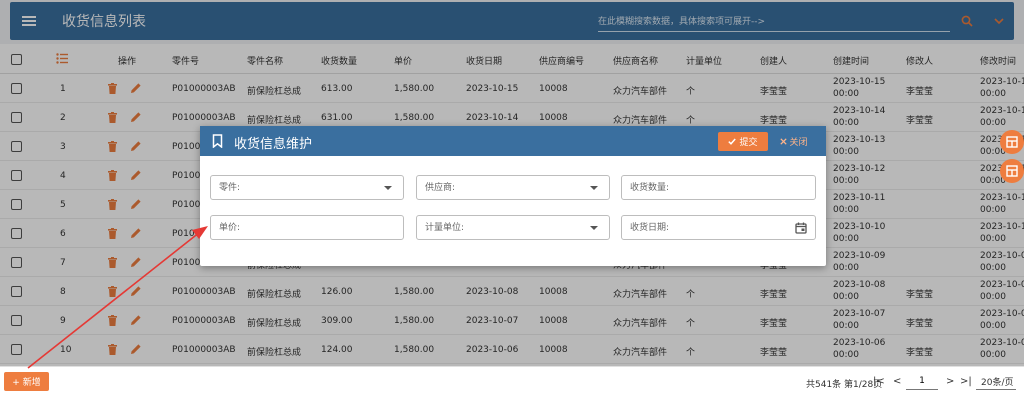 The image size is (1024, 402). Describe the element at coordinates (801, 228) in the screenshot. I see `calendar-icon` at that location.